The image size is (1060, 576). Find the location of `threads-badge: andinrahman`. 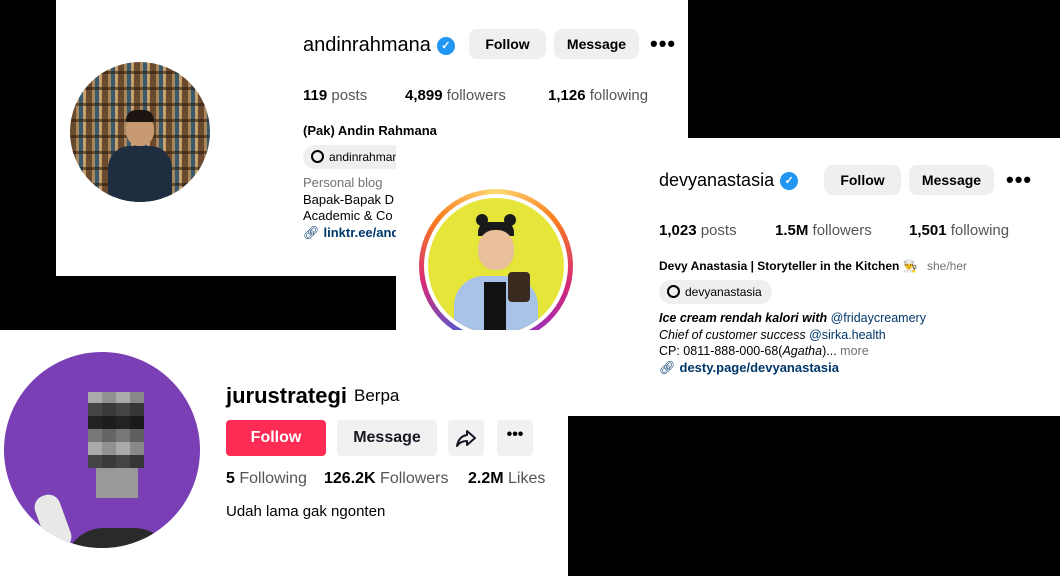

threads-badge: andinrahman is located at coordinates (356, 157).